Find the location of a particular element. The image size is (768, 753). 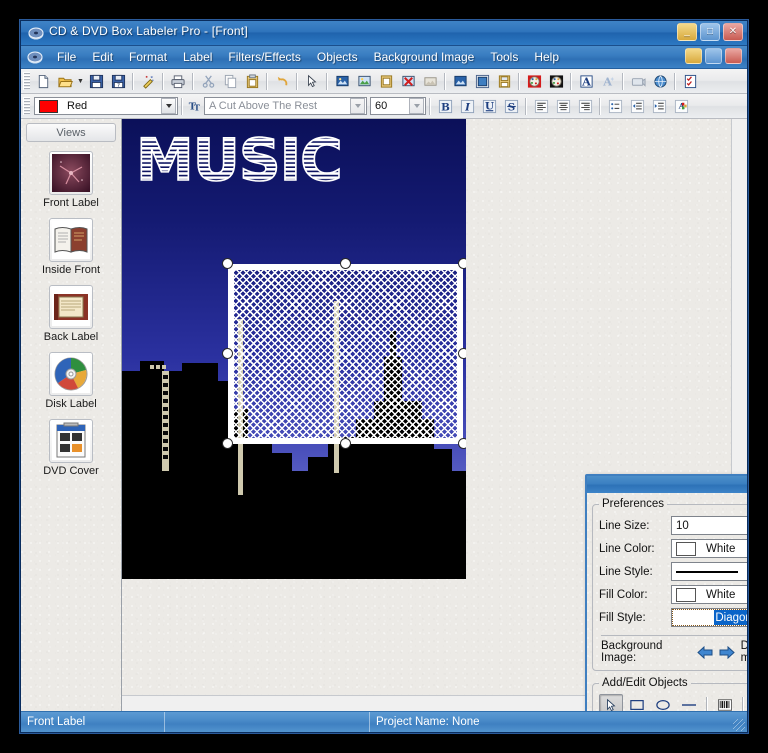

resize-grip is located at coordinates (739, 725).